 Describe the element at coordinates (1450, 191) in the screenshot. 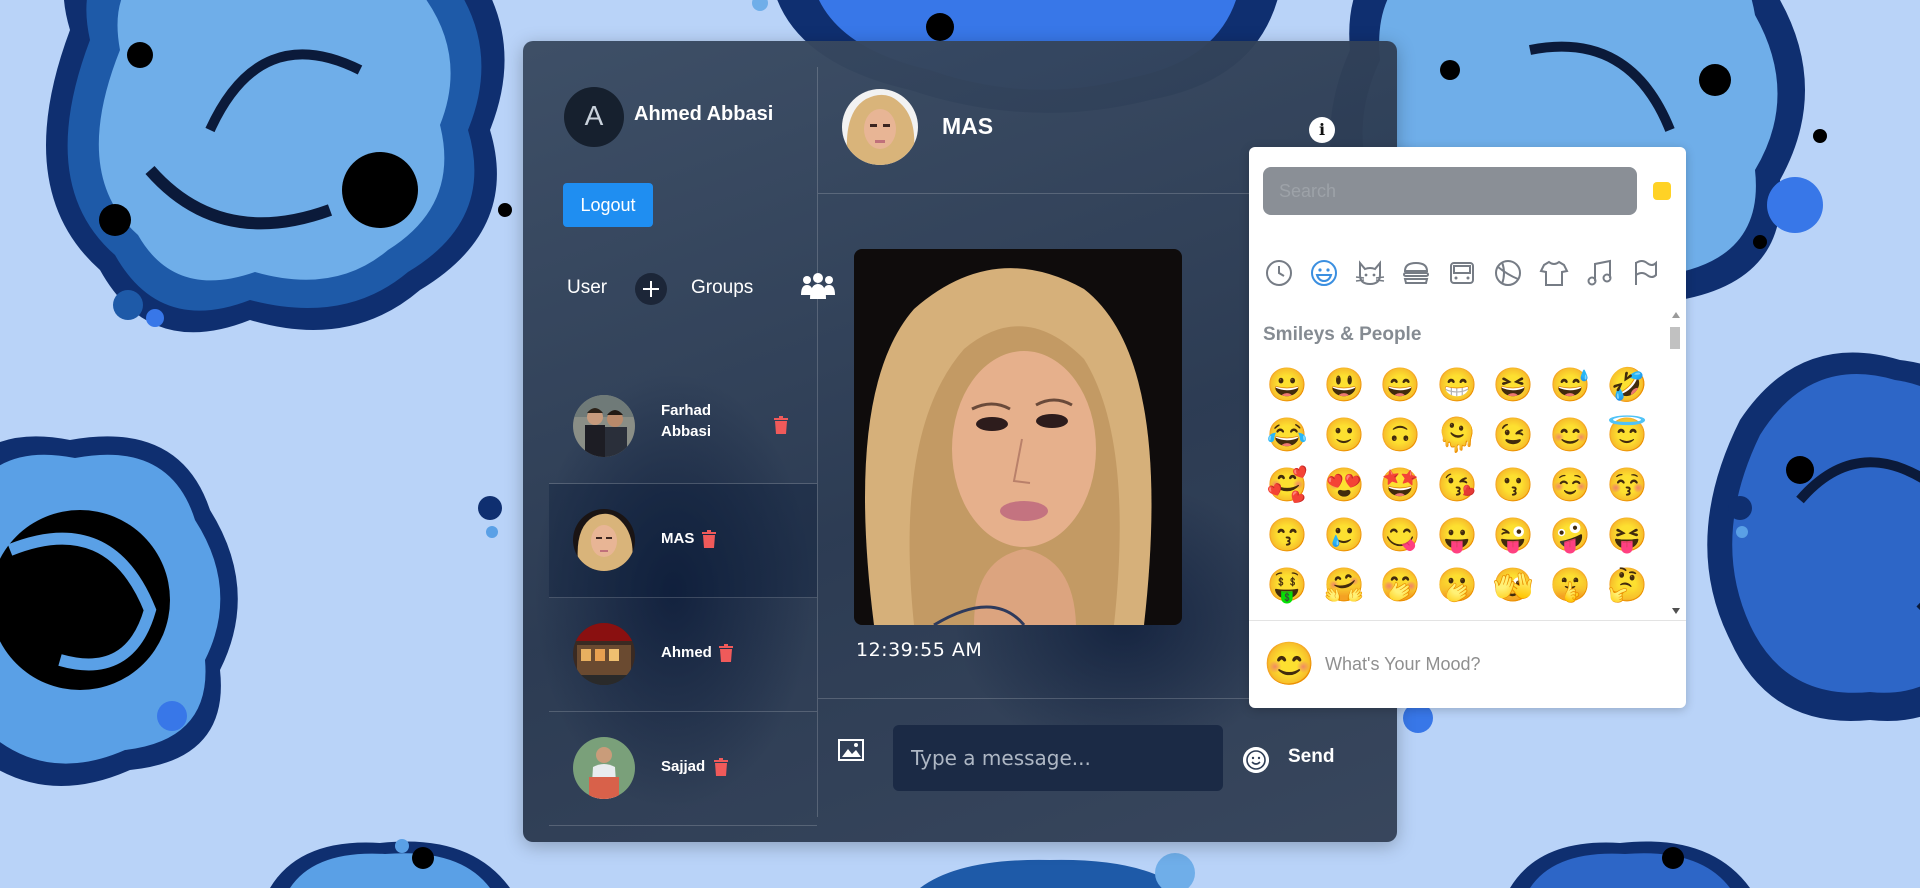

I see `emoji-search-input` at that location.